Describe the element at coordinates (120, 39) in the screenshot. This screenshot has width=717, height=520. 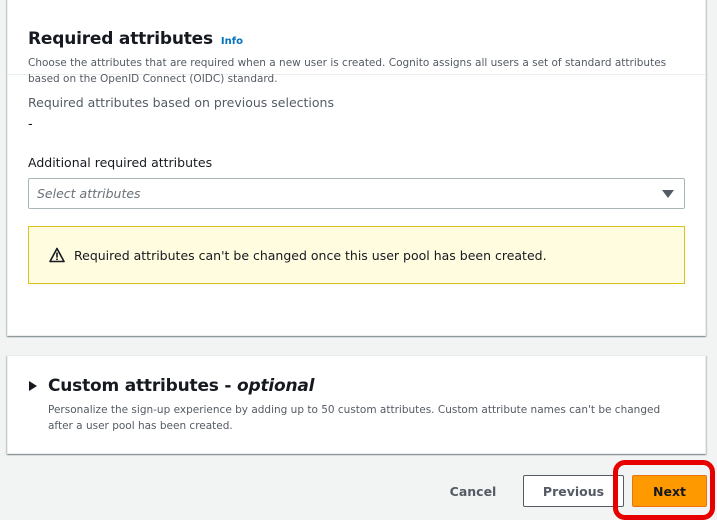
I see `required-attributes-title: Required attributes` at that location.